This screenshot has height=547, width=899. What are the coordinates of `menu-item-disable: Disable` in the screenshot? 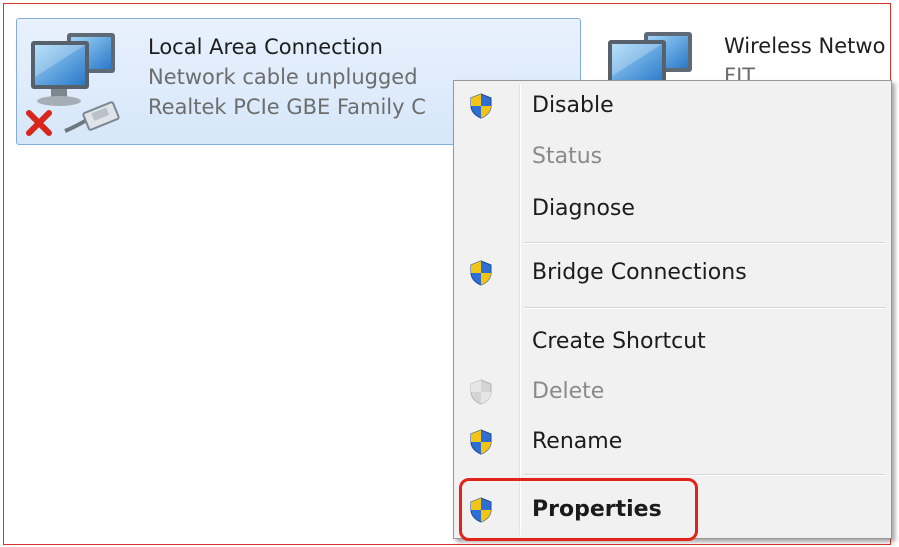 It's located at (672, 106).